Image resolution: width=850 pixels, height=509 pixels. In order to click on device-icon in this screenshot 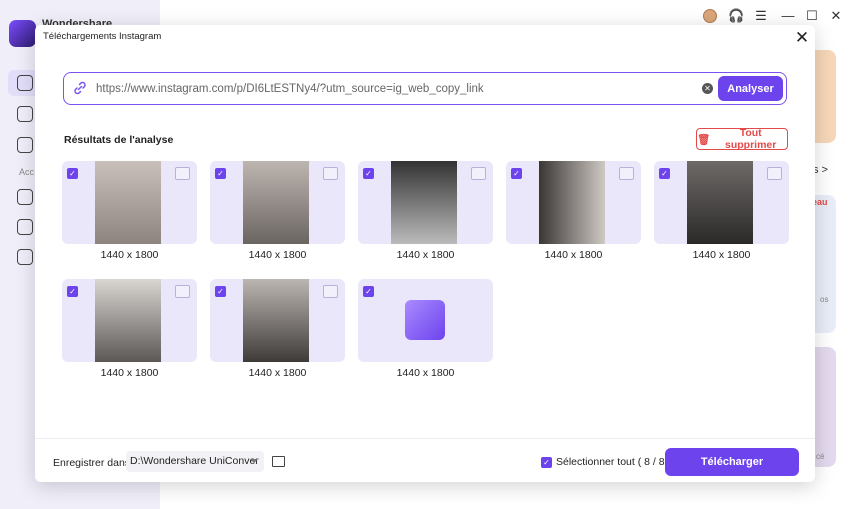, I will do `click(25, 227)`.